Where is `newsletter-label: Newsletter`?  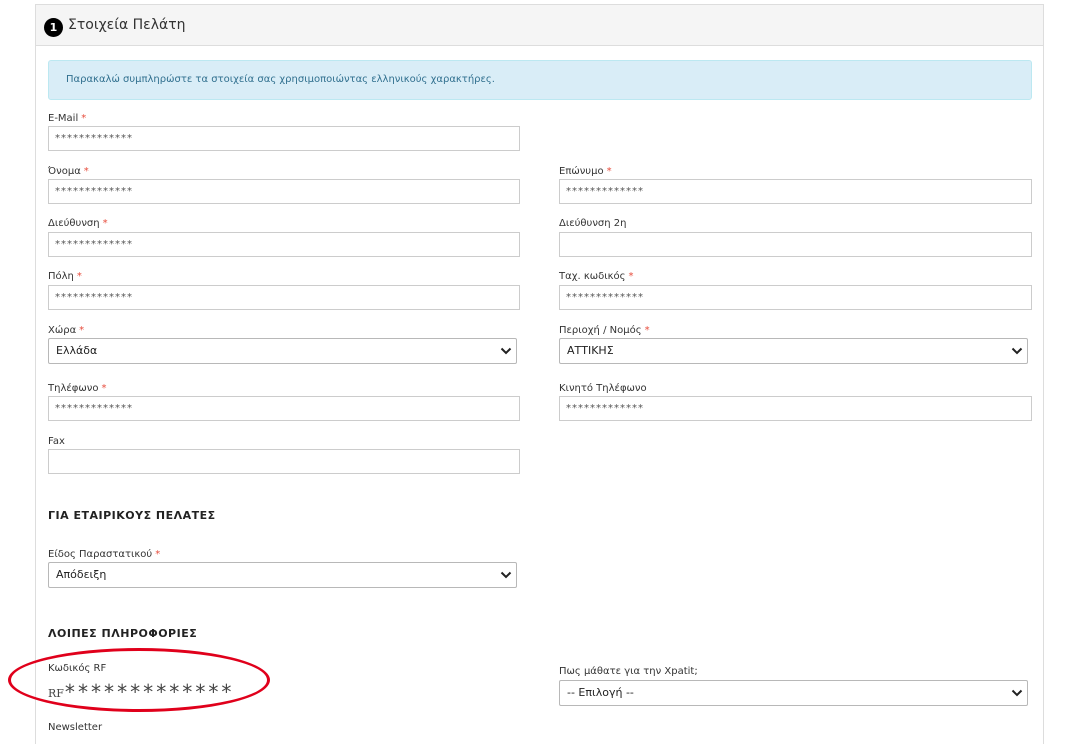
newsletter-label: Newsletter is located at coordinates (75, 727).